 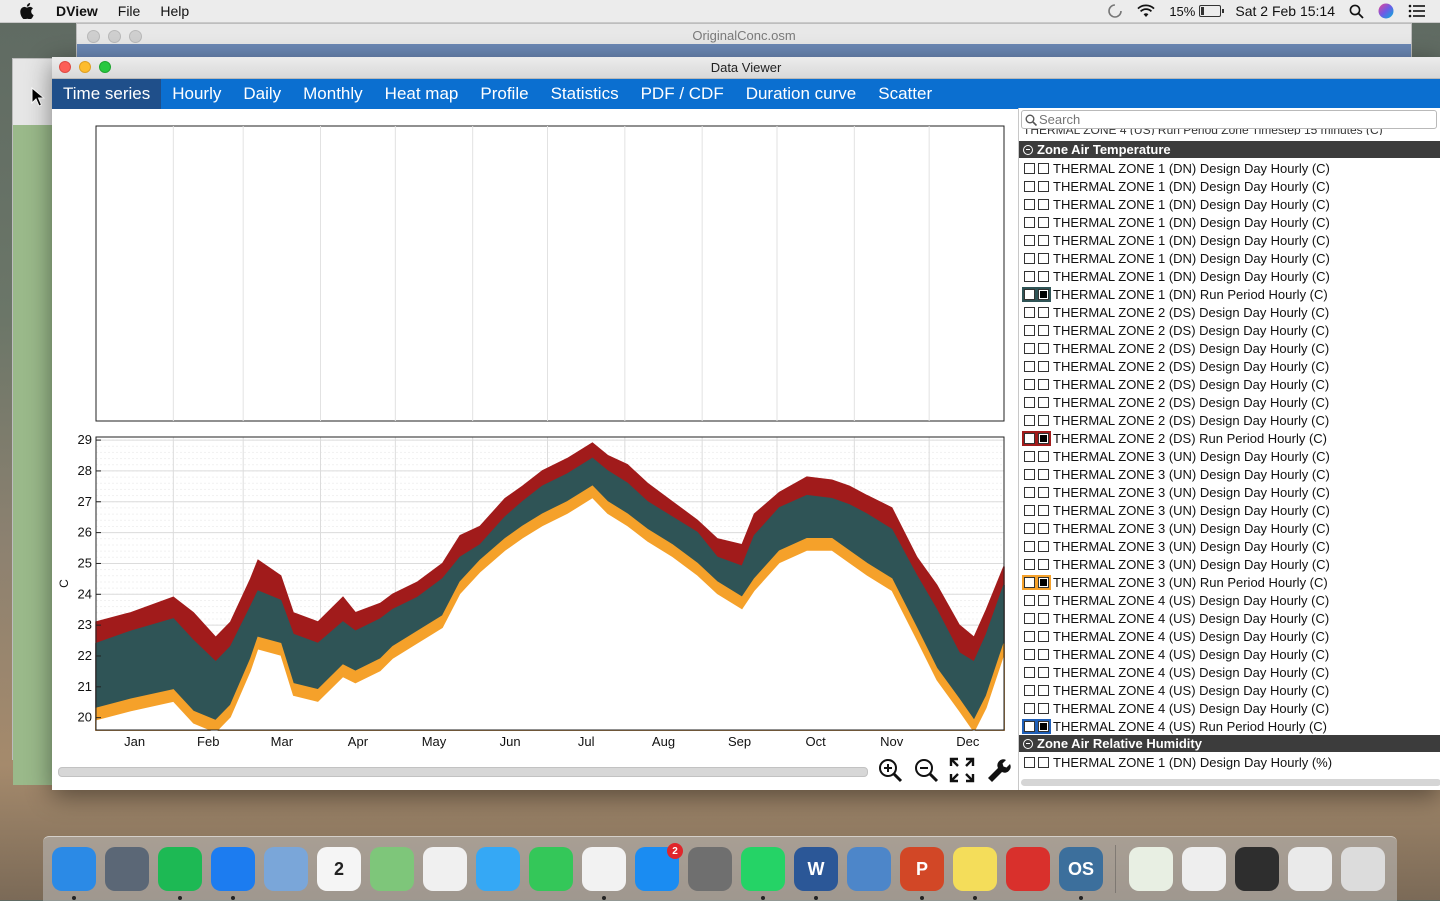 I want to click on trash-icon, so click(x=1363, y=869).